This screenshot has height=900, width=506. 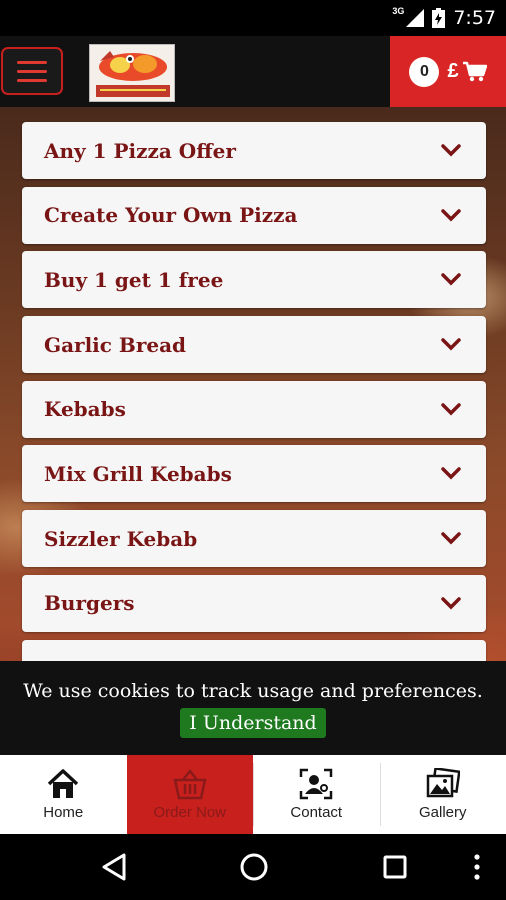 I want to click on contact-icon, so click(x=316, y=784).